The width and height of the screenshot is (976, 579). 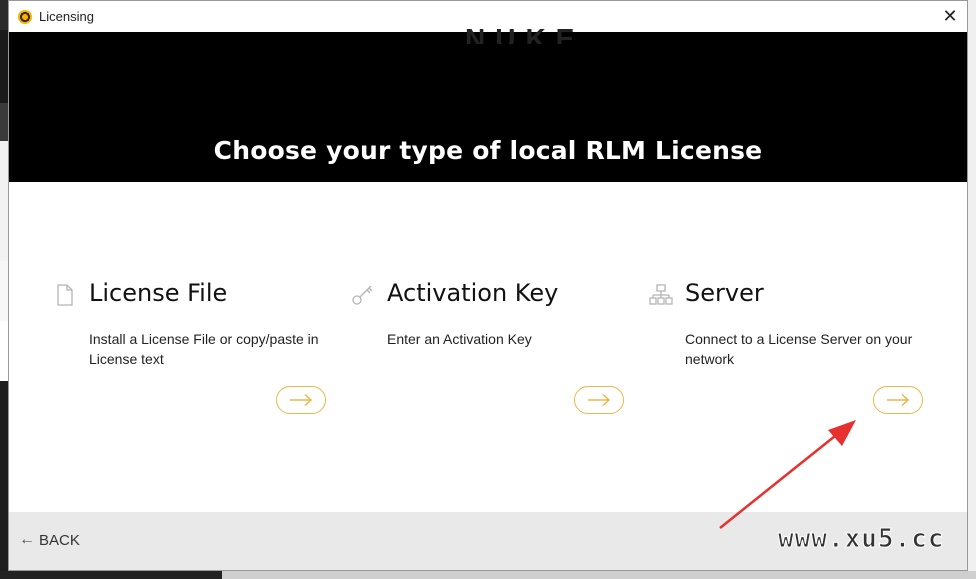 What do you see at coordinates (459, 339) in the screenshot?
I see `option-description: Enter an Activation Key` at bounding box center [459, 339].